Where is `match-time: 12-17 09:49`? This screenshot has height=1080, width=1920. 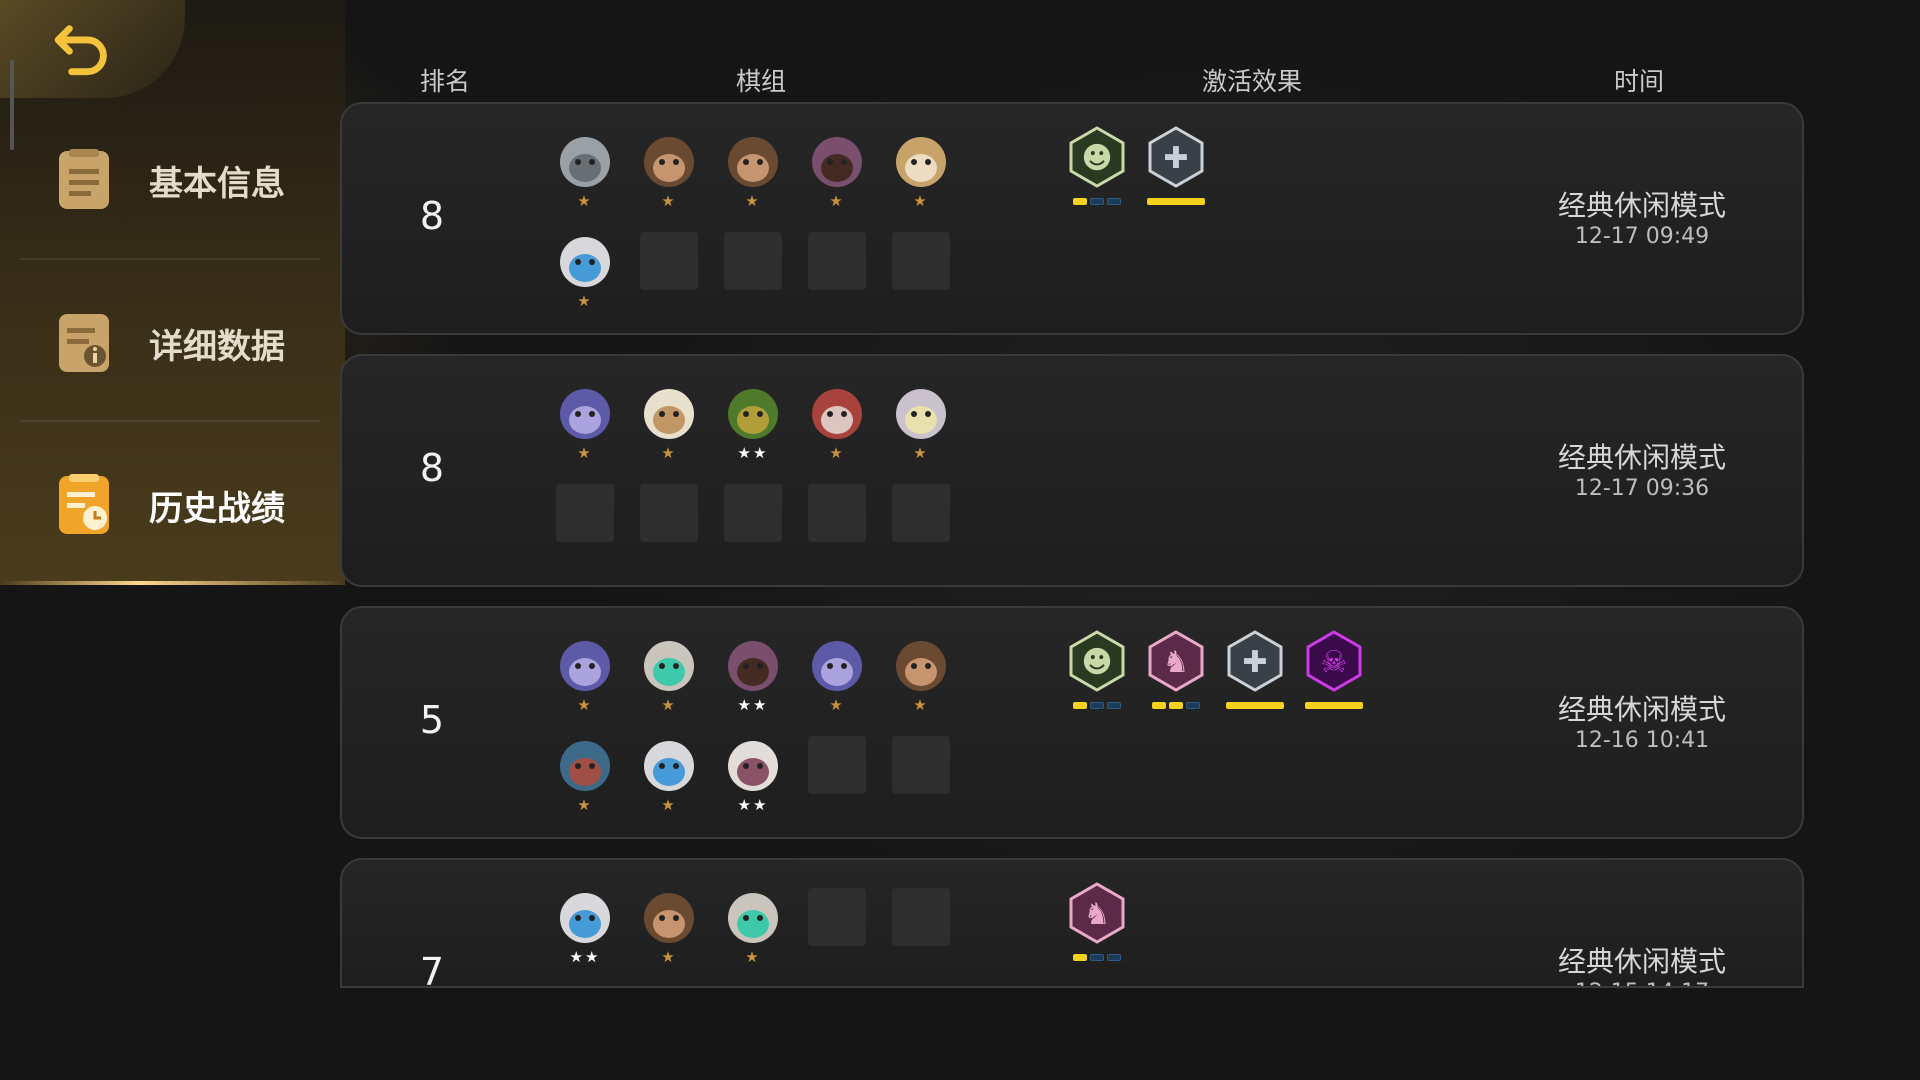
match-time: 12-17 09:49 is located at coordinates (1642, 236).